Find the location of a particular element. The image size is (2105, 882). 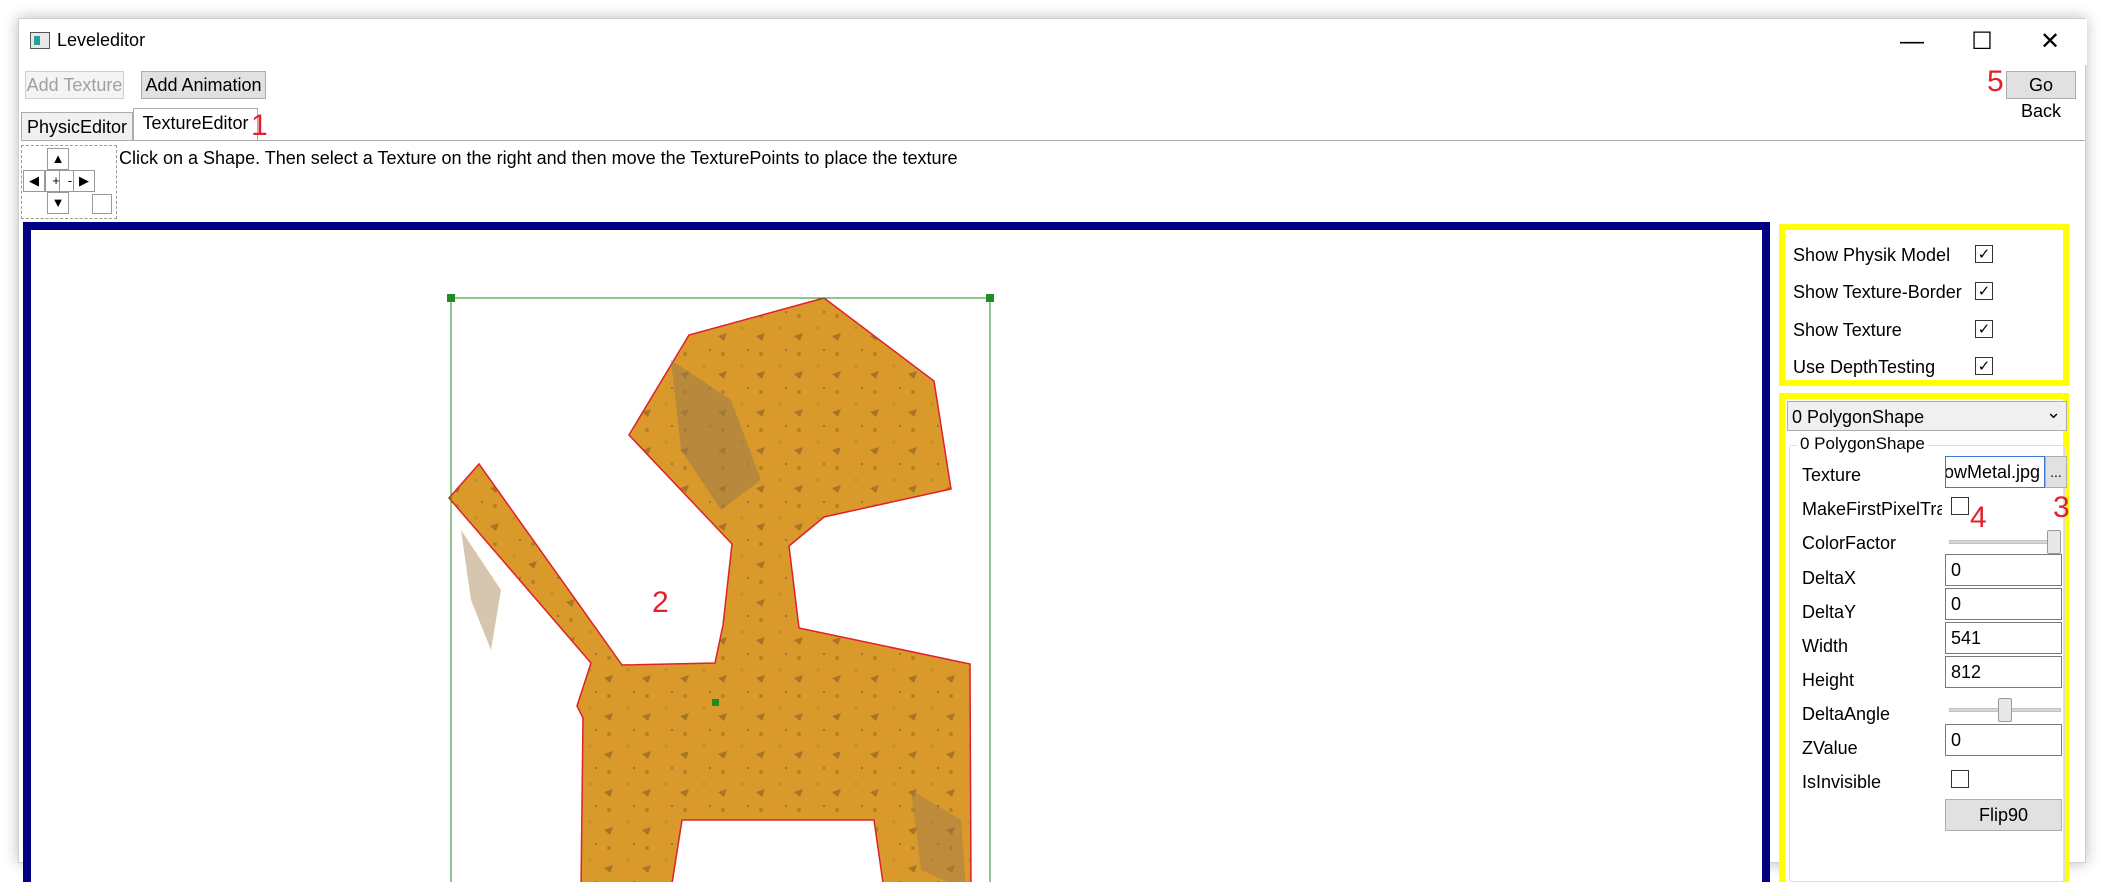

texture-point-top-right is located at coordinates (990, 298).